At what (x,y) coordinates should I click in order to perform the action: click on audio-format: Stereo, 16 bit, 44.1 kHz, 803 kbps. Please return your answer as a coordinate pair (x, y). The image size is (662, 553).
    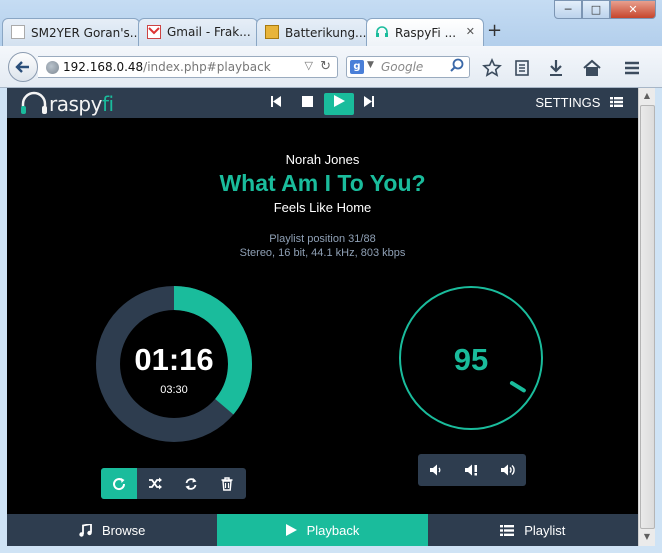
    Looking at the image, I should click on (322, 253).